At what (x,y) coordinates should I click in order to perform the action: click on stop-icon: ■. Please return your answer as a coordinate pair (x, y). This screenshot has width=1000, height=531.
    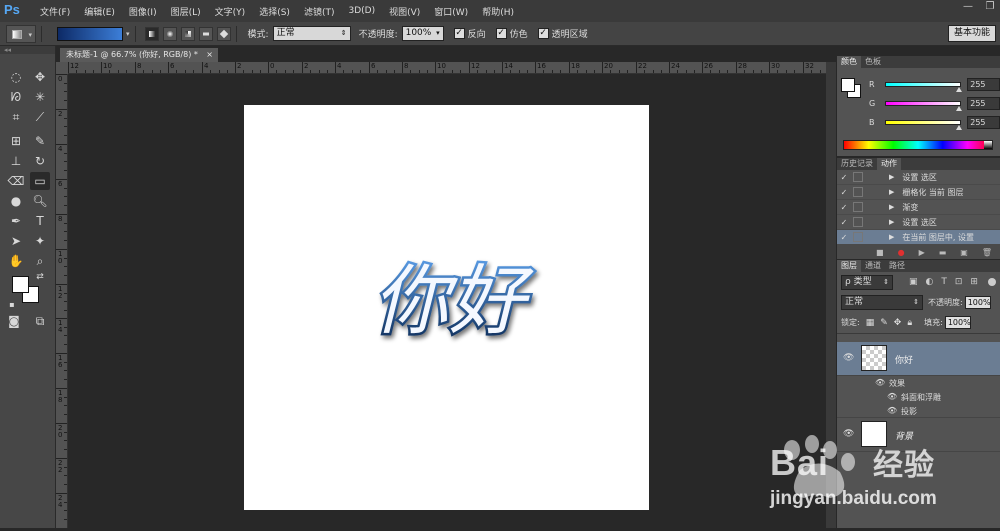
    Looking at the image, I should click on (880, 252).